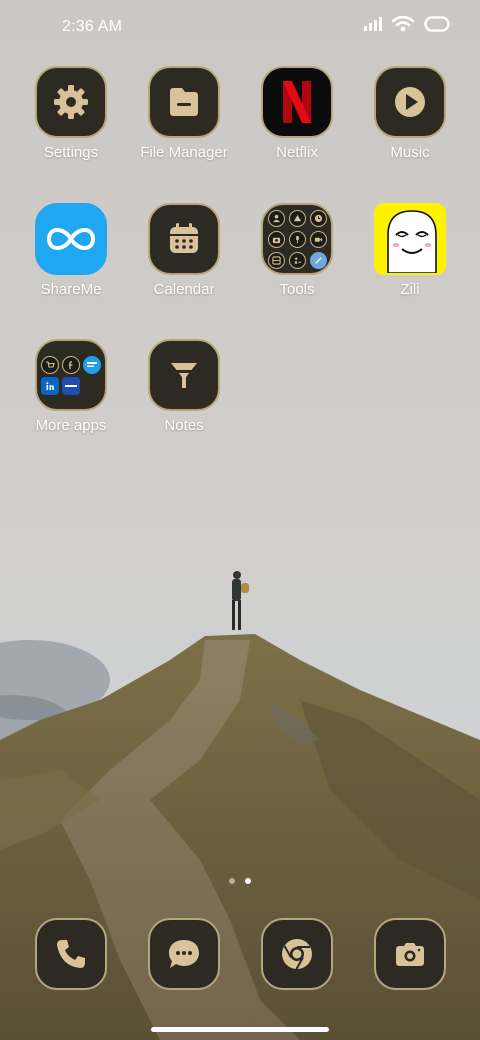  Describe the element at coordinates (276, 239) in the screenshot. I see `camera-mini-icon` at that location.